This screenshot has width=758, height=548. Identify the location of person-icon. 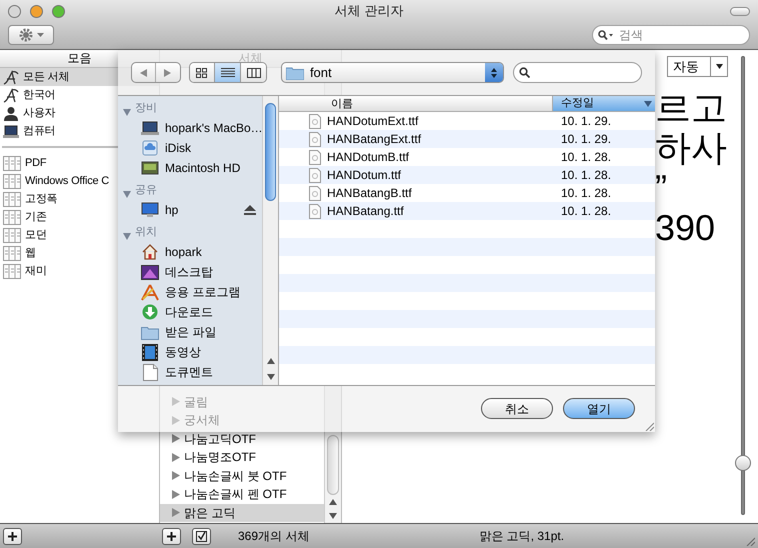
(11, 113).